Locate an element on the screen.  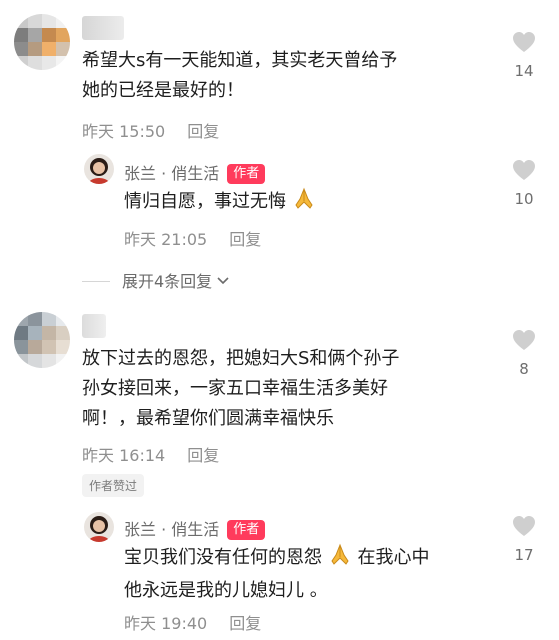
comment-text: 她的已经是最好的！ is located at coordinates (163, 90).